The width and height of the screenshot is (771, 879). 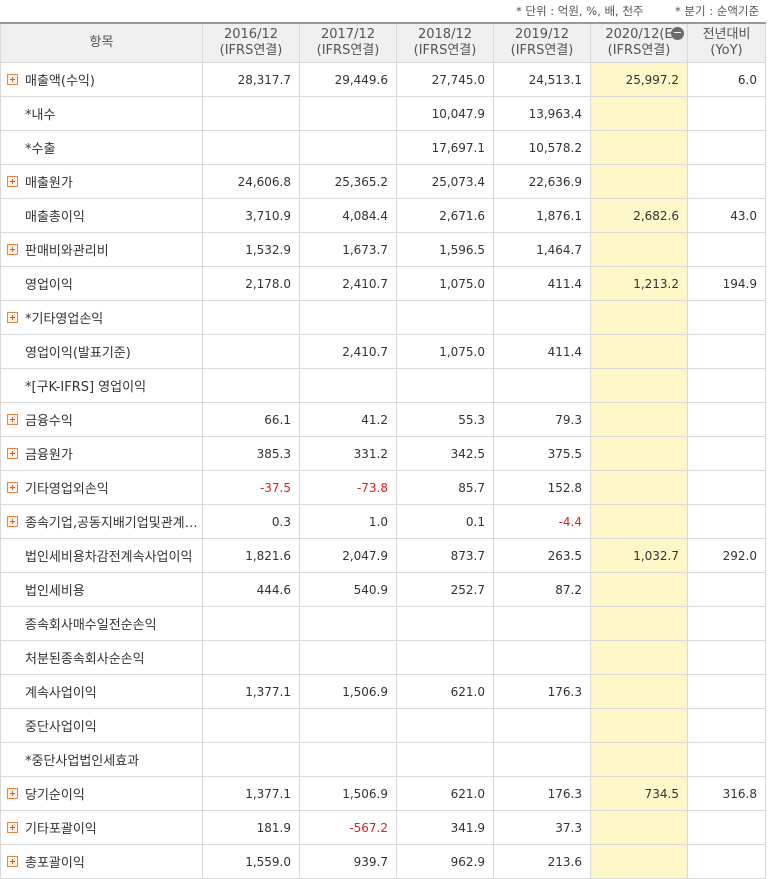 What do you see at coordinates (383, 521) in the screenshot?
I see `table-row: 종속기업,공동지배기업및관계기업관련손익0.31.00.1-4.4` at bounding box center [383, 521].